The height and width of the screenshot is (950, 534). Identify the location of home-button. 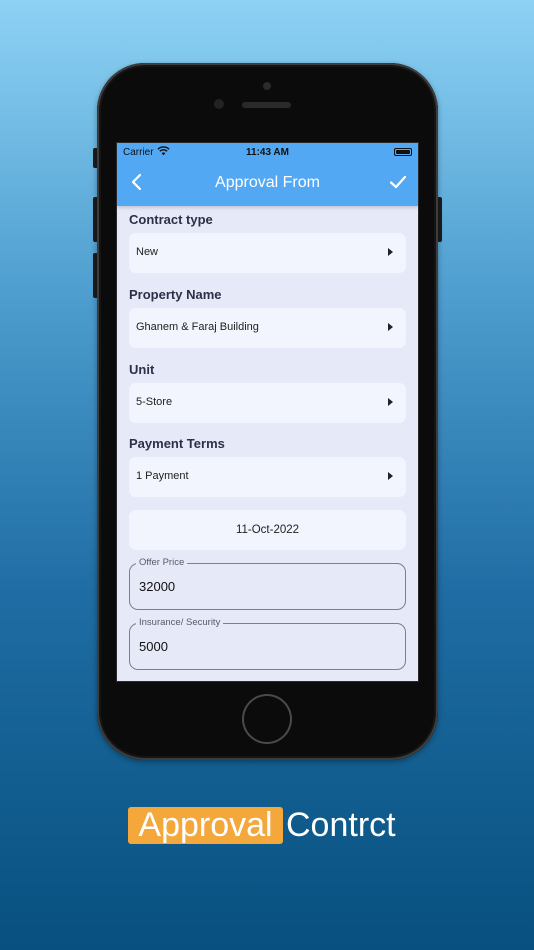
(267, 719).